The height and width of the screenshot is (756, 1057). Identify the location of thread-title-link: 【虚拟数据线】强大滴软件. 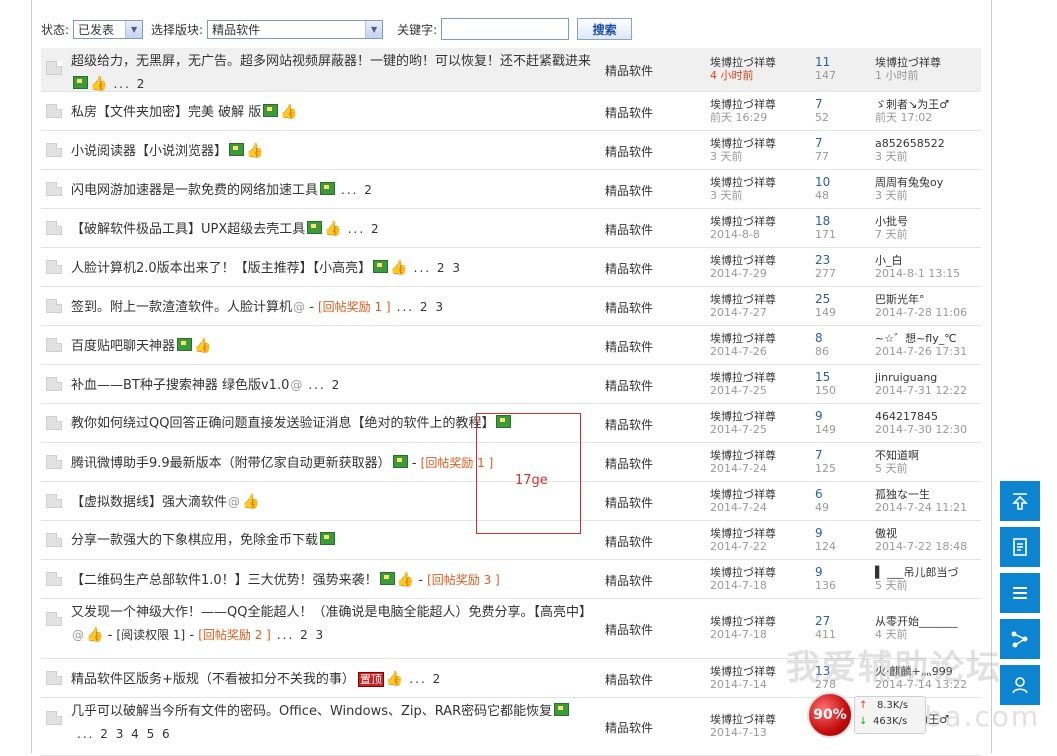
(149, 502).